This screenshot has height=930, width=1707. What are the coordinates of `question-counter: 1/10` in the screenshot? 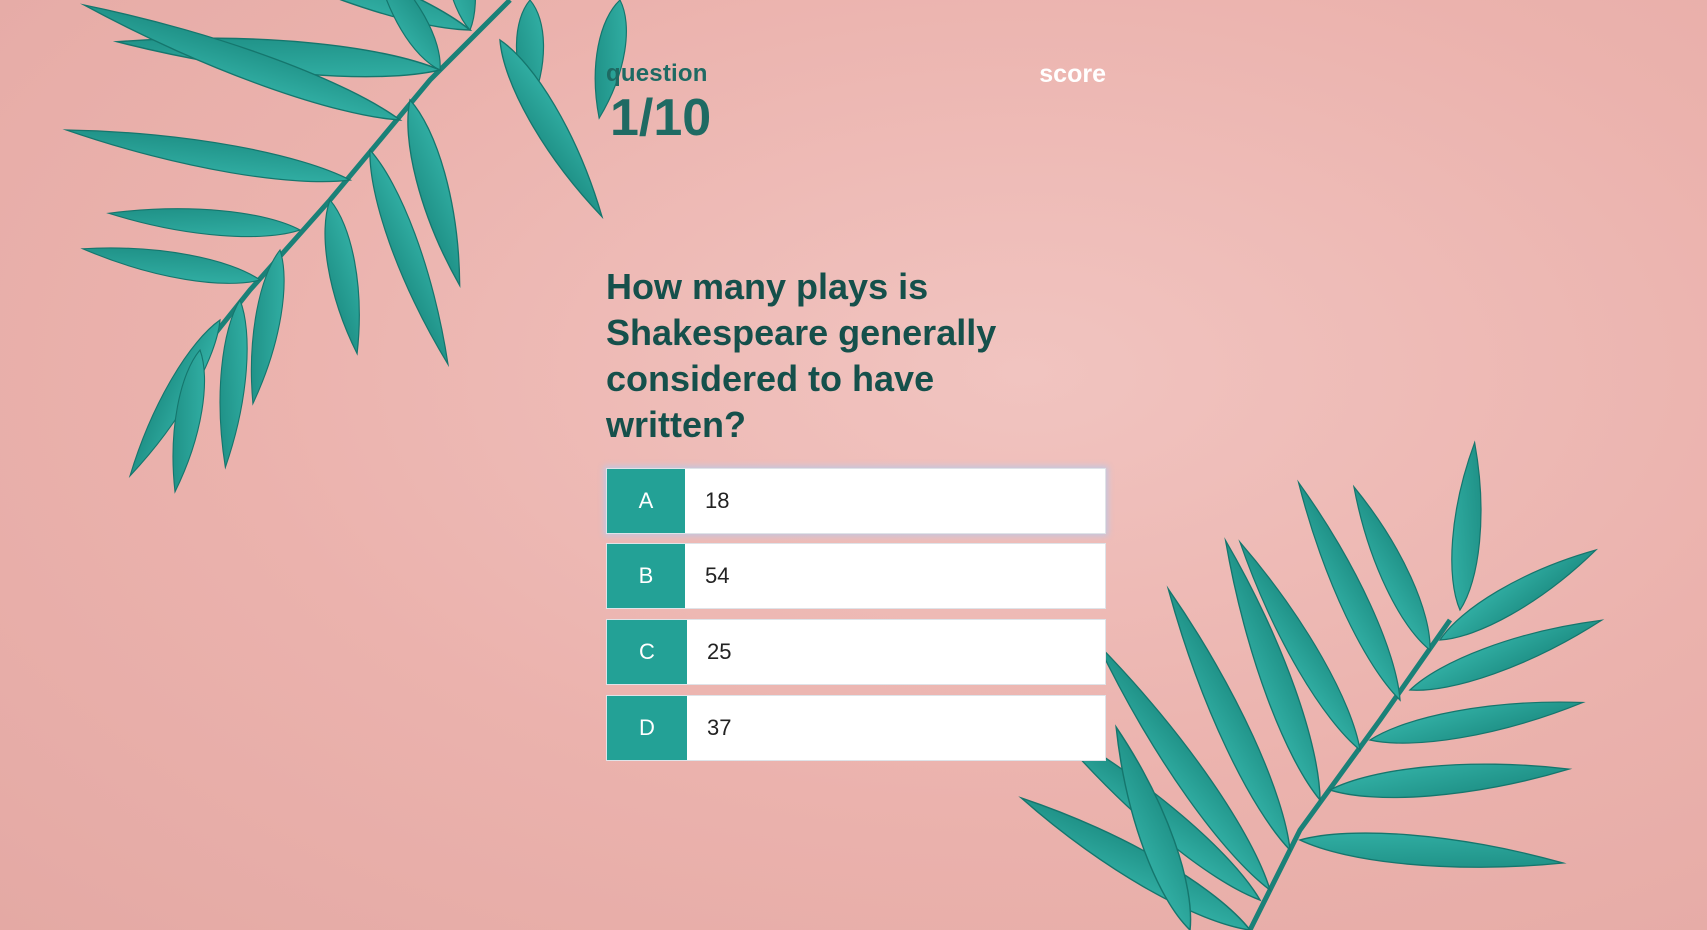 It's located at (661, 118).